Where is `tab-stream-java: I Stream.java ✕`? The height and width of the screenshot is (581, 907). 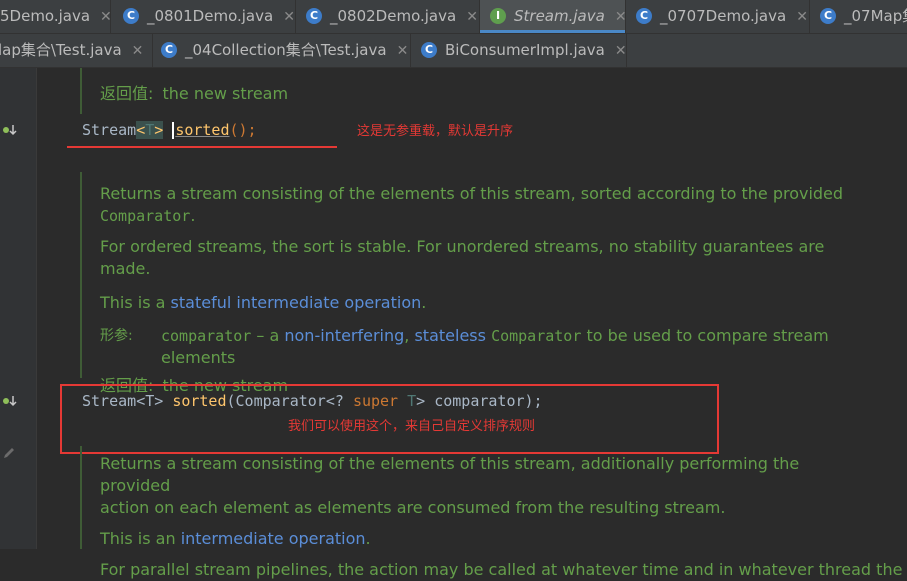 tab-stream-java: I Stream.java ✕ is located at coordinates (553, 16).